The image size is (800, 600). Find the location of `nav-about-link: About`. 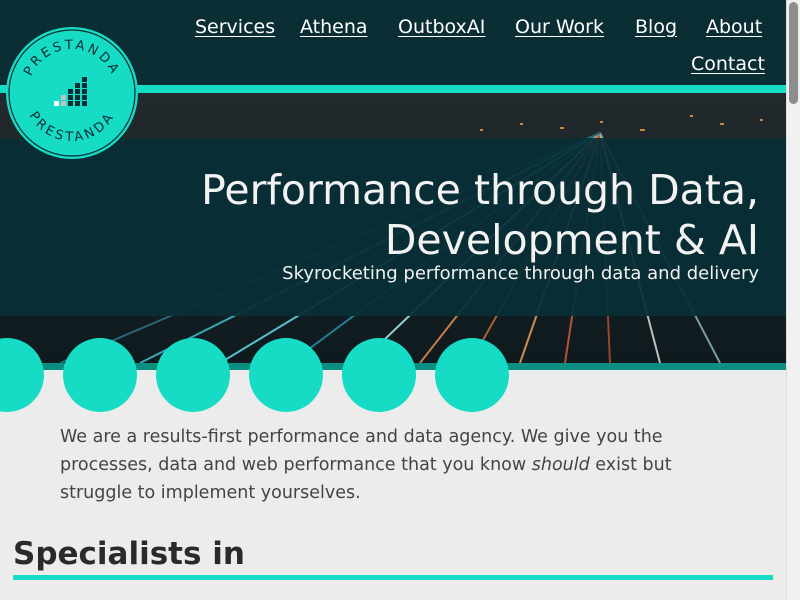

nav-about-link: About is located at coordinates (734, 27).